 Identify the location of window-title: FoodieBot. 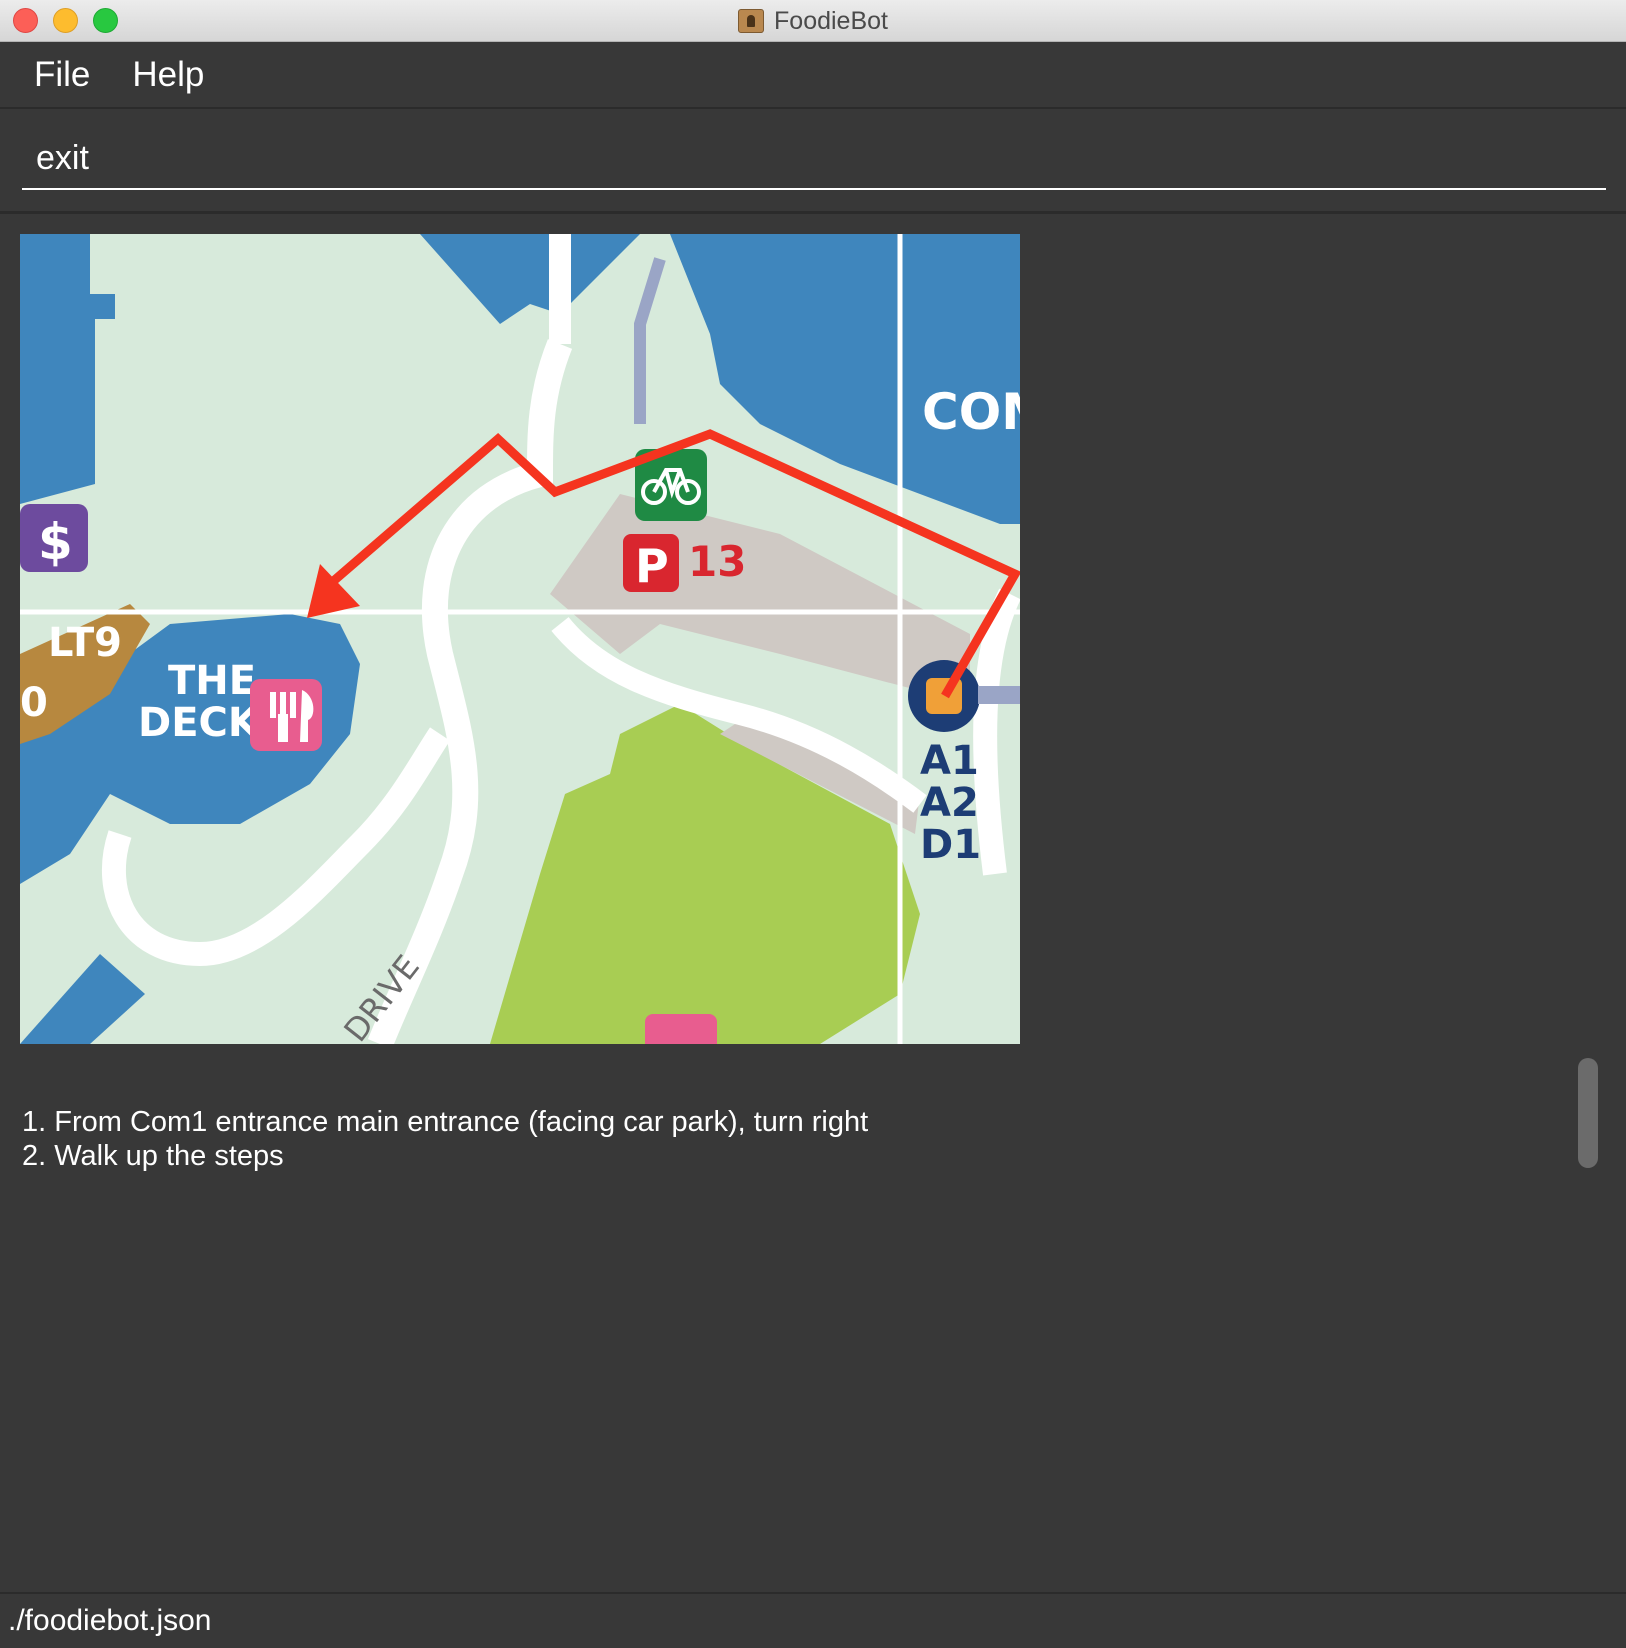
(831, 20).